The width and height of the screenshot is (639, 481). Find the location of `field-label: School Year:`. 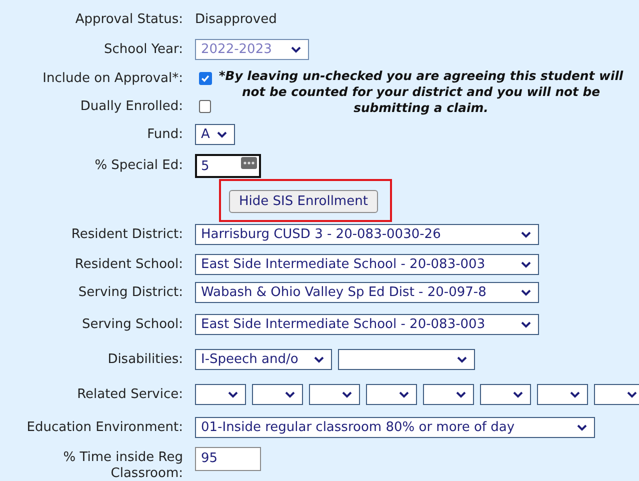

field-label: School Year: is located at coordinates (143, 49).